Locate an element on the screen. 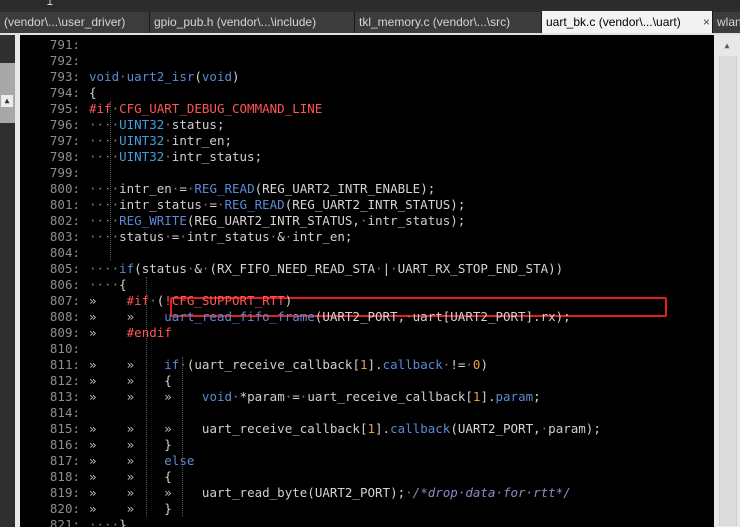 Image resolution: width=740 pixels, height=527 pixels. code-text: ····status·=·intr_status·&·intr_en; is located at coordinates (220, 237).